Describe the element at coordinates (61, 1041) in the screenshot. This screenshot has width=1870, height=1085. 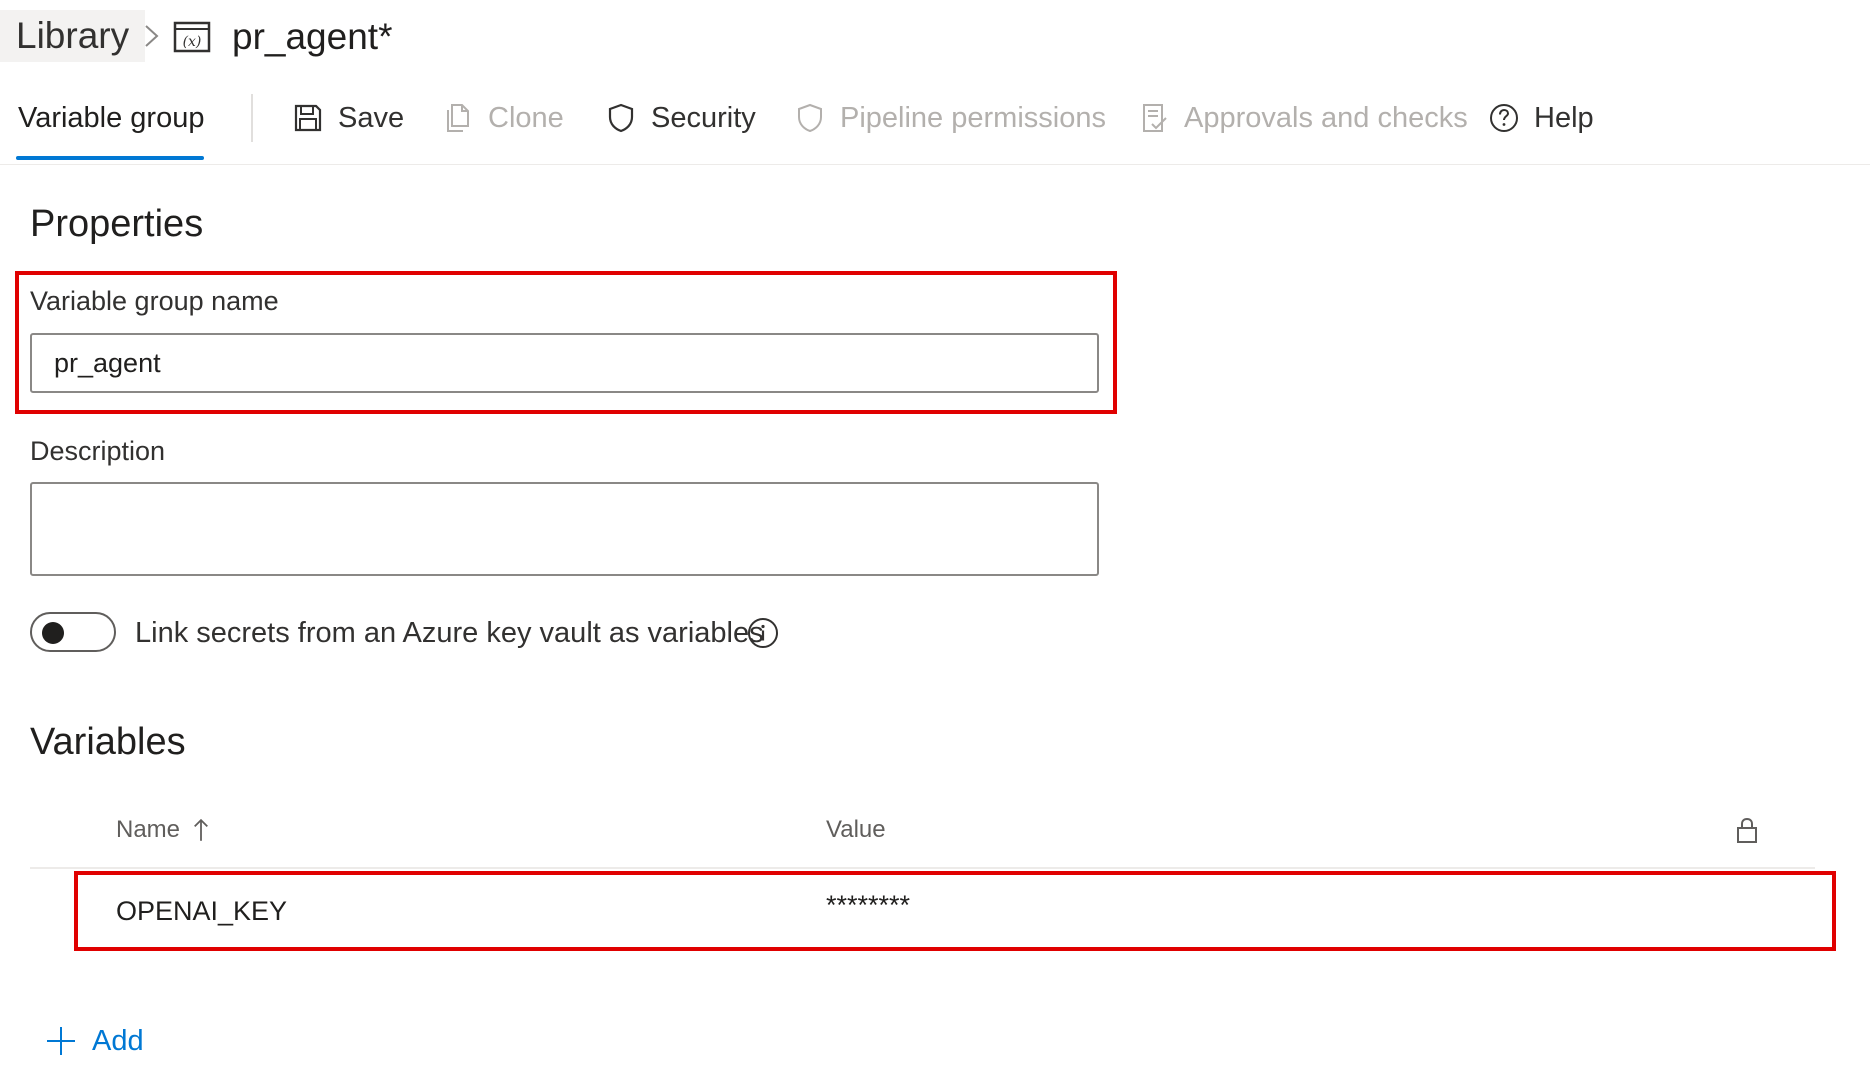
I see `plus-icon` at that location.